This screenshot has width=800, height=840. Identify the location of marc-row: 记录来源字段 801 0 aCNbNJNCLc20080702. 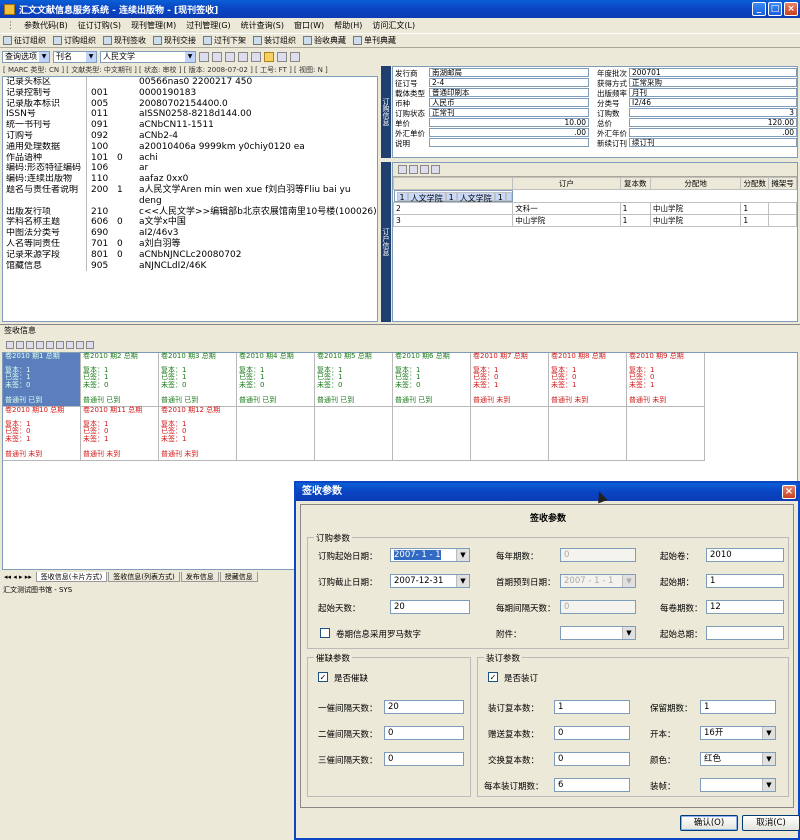
(190, 255).